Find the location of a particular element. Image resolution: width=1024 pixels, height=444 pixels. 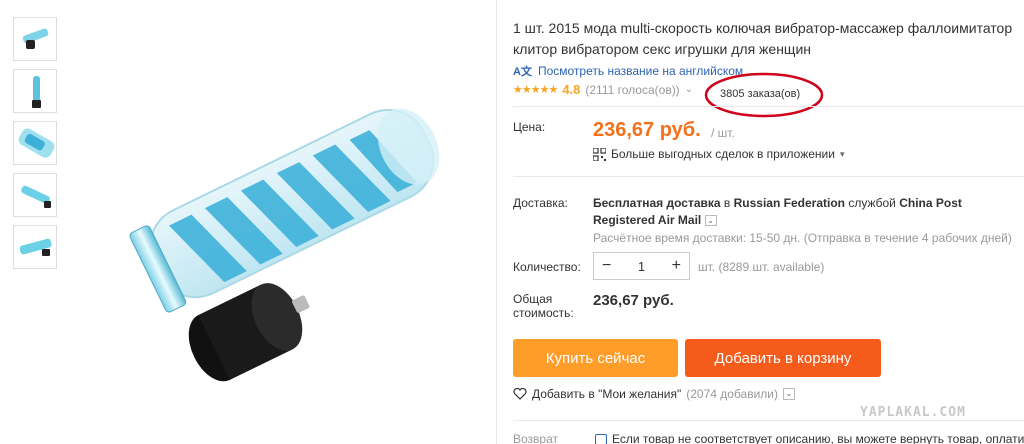

shipping-dropdown-icon: ⌄ is located at coordinates (710, 221).